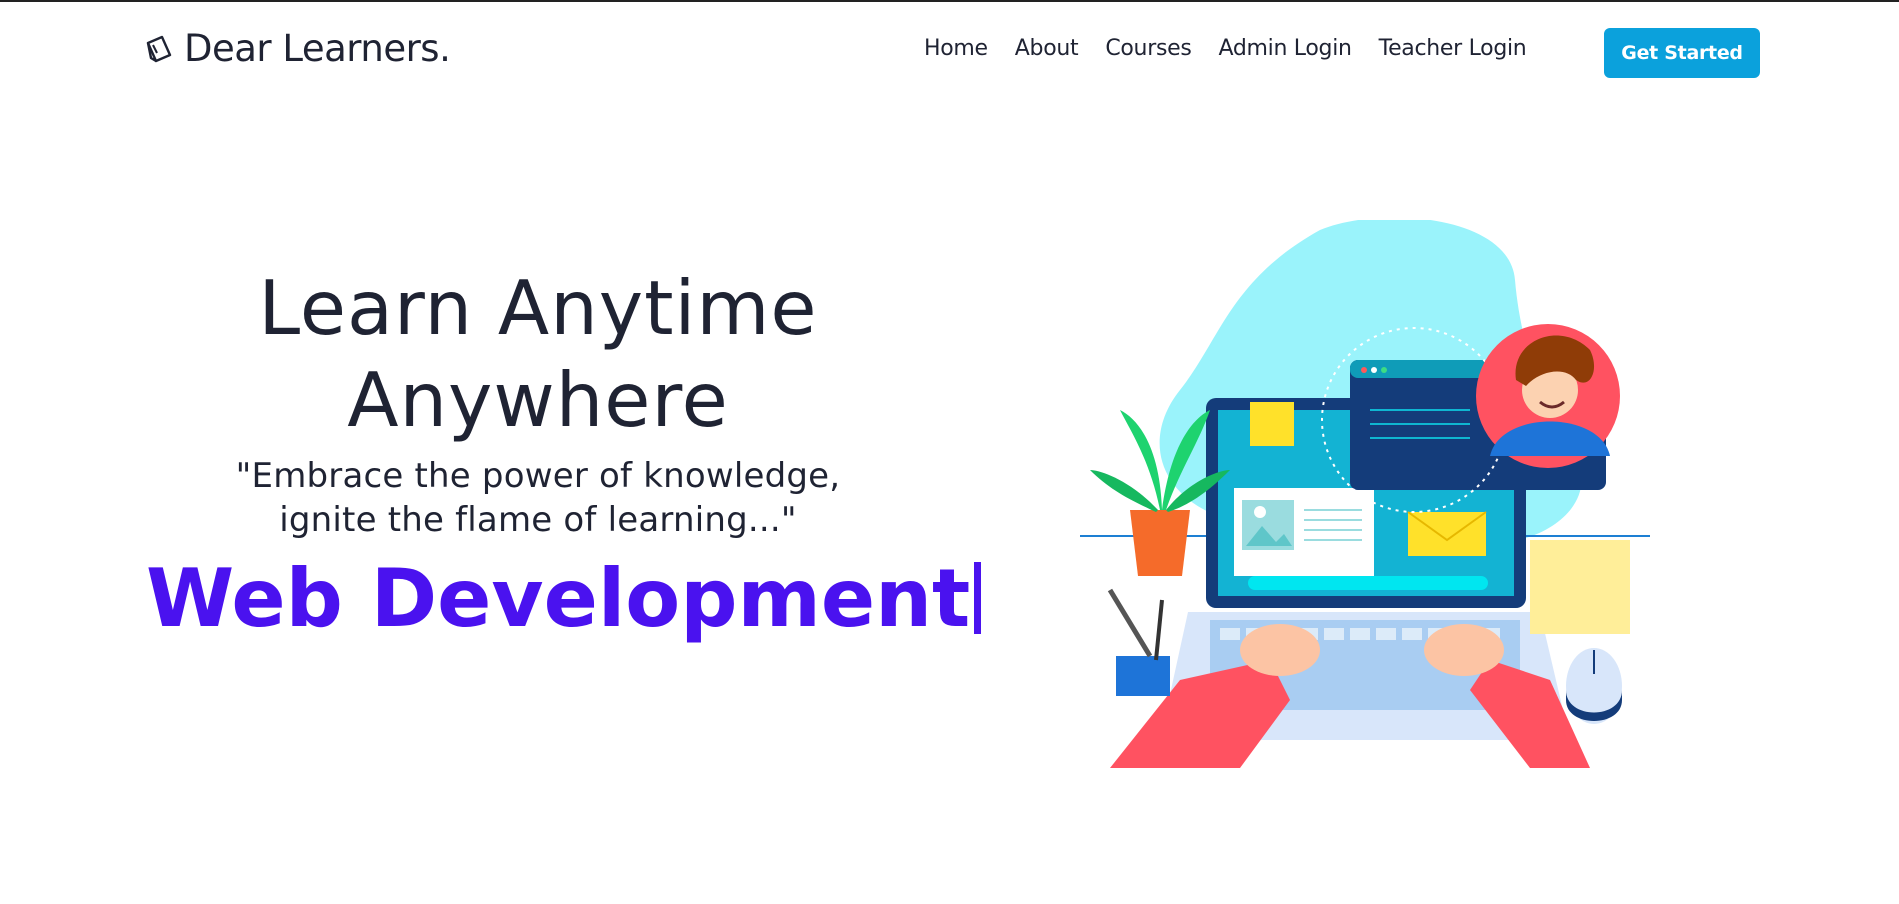 Image resolution: width=1899 pixels, height=904 pixels. What do you see at coordinates (538, 400) in the screenshot?
I see `hero-title-line2: Anywhere` at bounding box center [538, 400].